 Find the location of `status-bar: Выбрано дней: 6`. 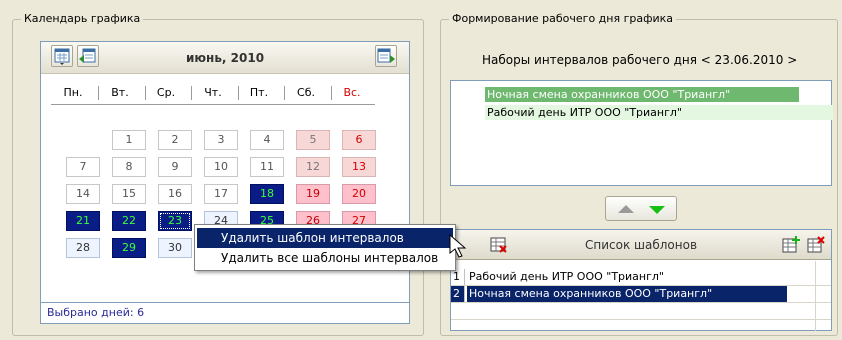

status-bar: Выбрано дней: 6 is located at coordinates (225, 312).